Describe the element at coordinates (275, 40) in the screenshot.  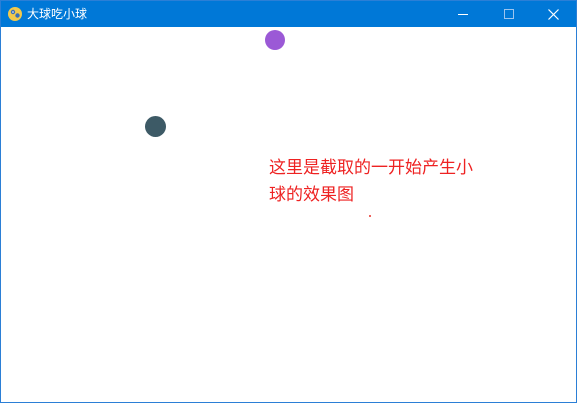
I see `ball-purple` at that location.